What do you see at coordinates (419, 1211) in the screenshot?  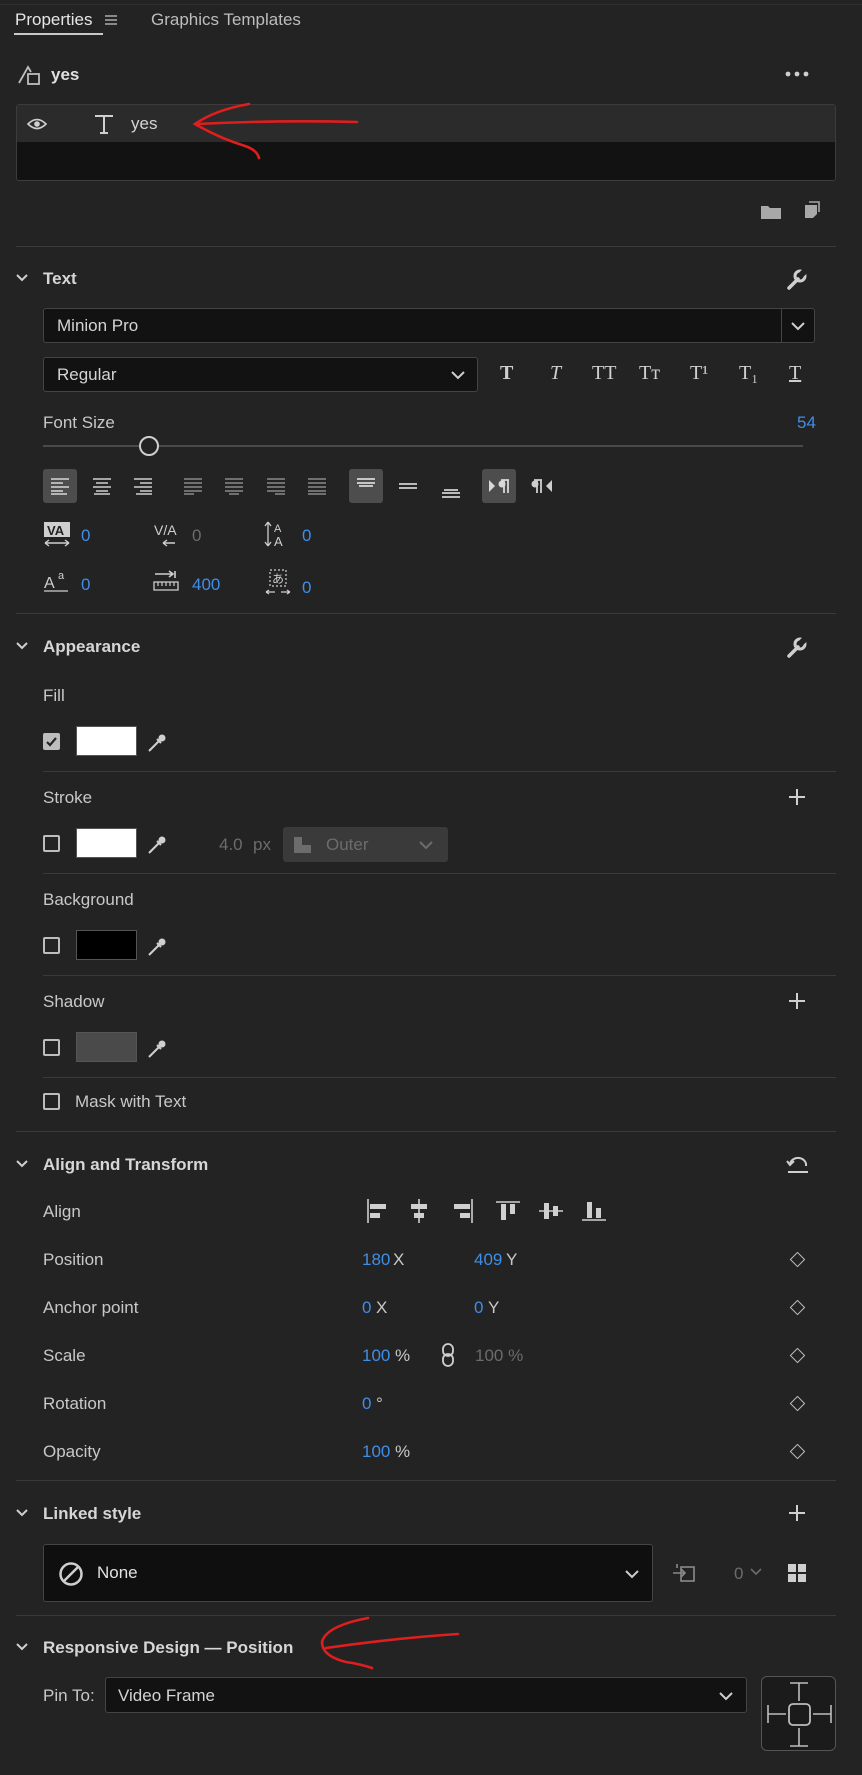 I see `align-horizontal-centers-icon` at bounding box center [419, 1211].